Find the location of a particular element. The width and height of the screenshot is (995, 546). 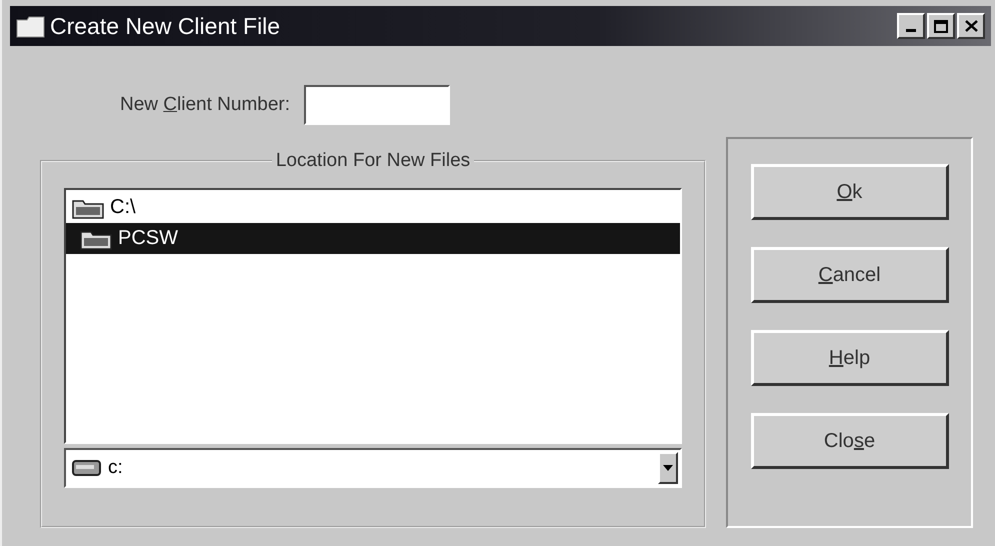

minimize-icon is located at coordinates (911, 30).